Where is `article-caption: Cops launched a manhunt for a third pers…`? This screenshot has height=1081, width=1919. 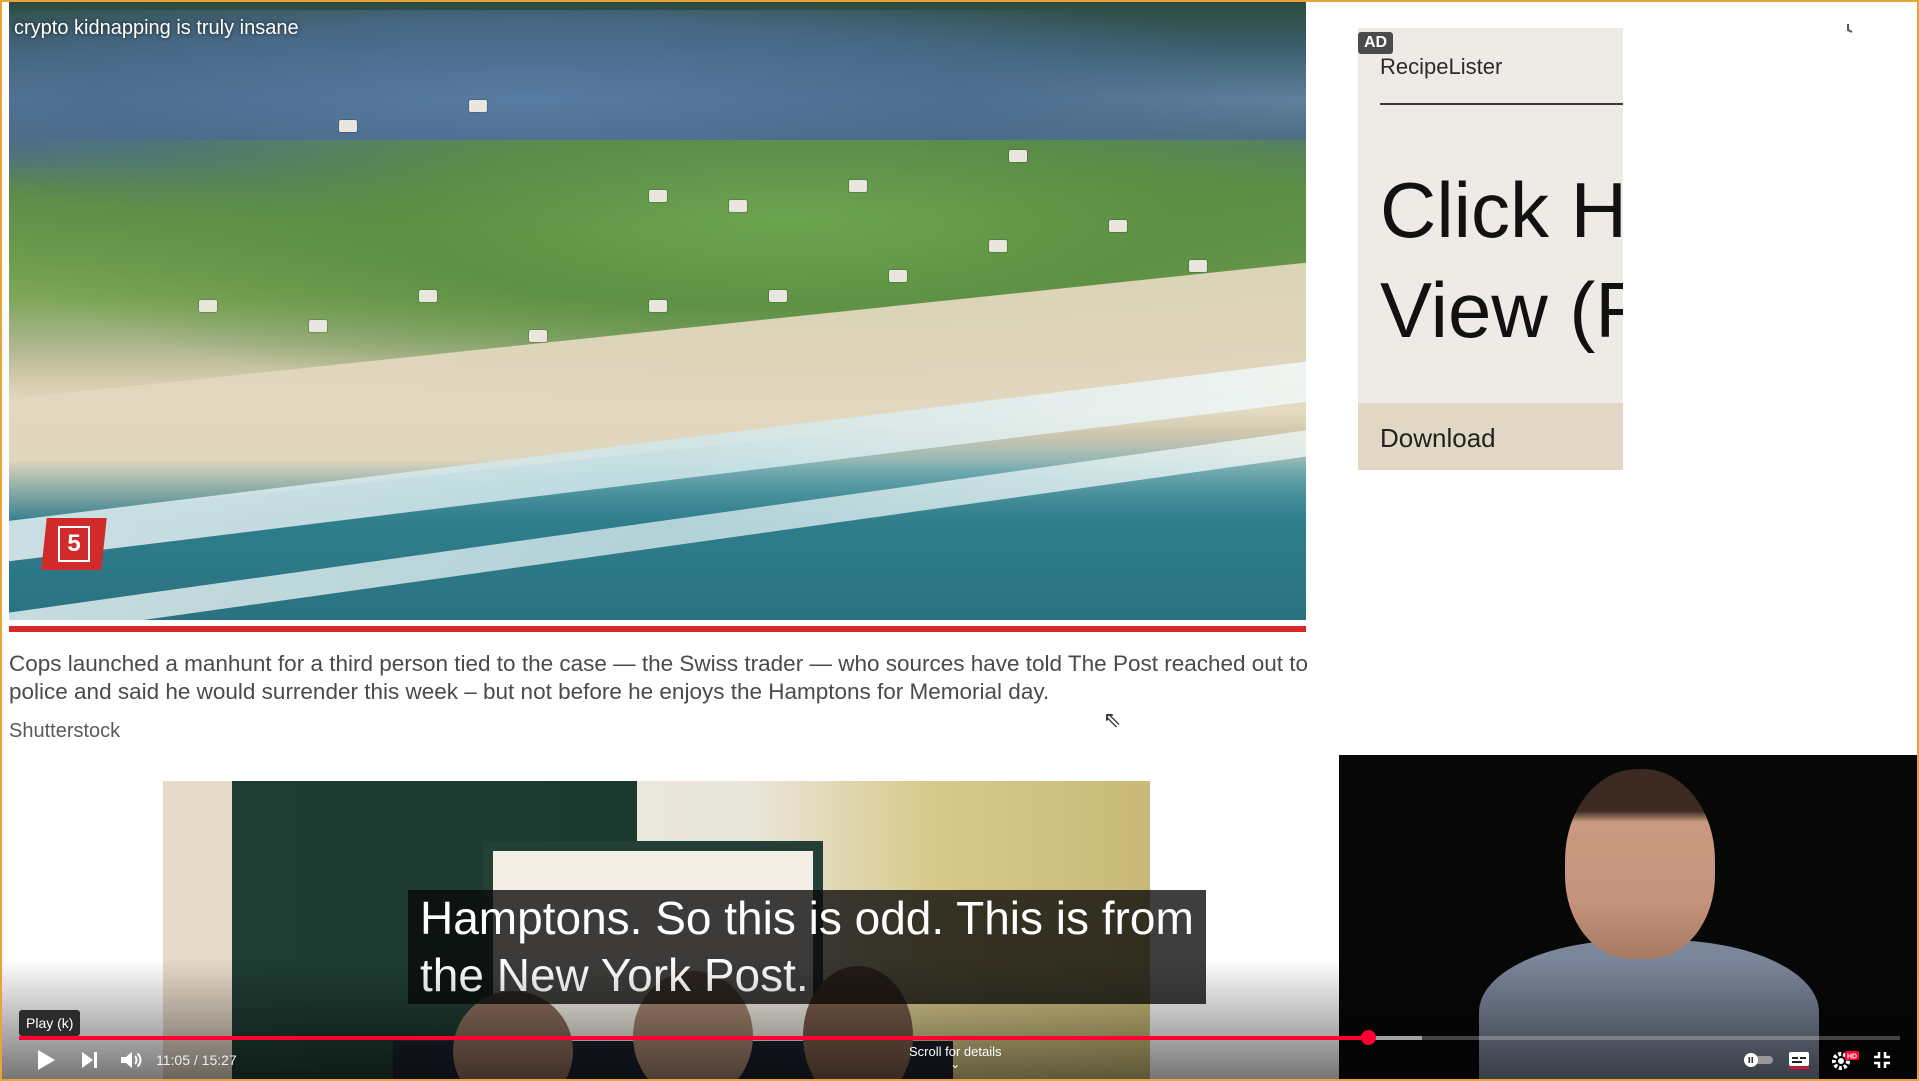
article-caption: Cops launched a manhunt for a third pers… is located at coordinates (659, 677).